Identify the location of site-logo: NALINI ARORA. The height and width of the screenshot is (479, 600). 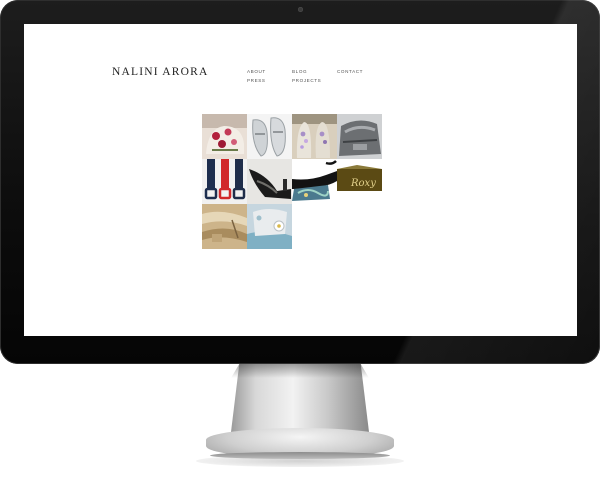
(160, 72).